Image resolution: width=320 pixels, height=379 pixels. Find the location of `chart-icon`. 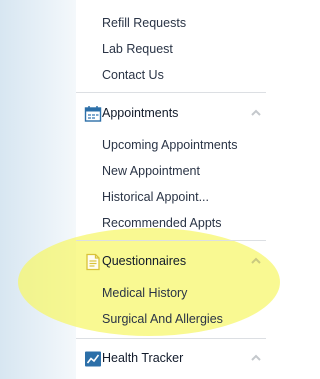

chart-icon is located at coordinates (93, 359).